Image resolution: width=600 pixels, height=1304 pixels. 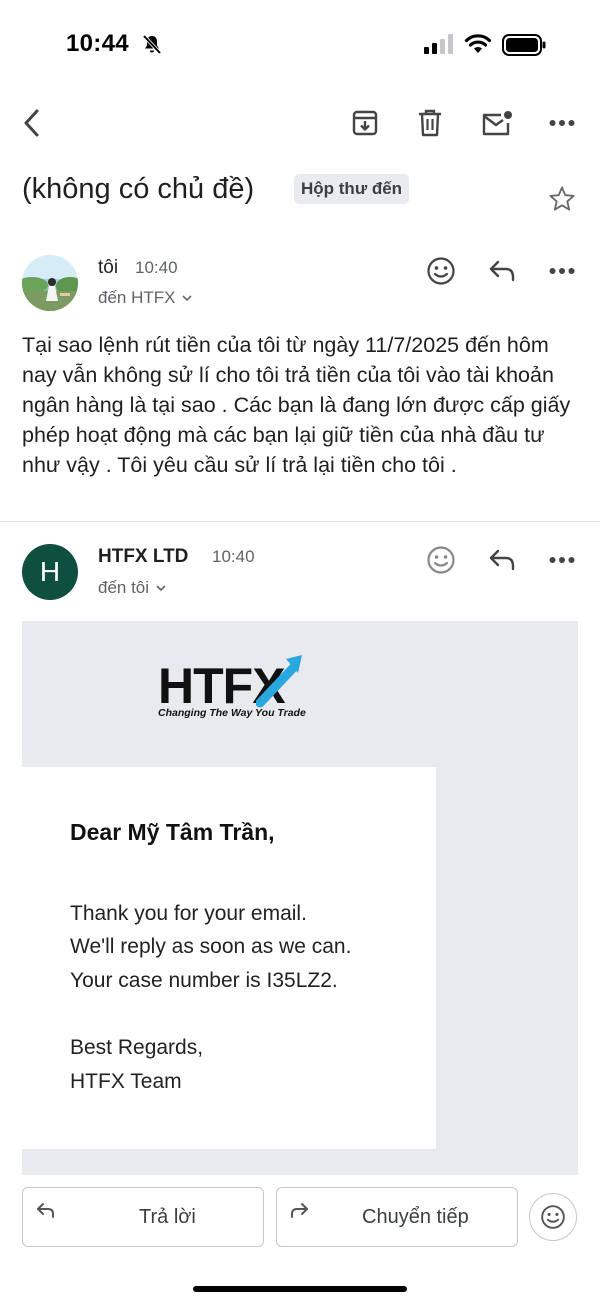 I want to click on logo-tagline: Changing The Way You Trade, so click(x=232, y=713).